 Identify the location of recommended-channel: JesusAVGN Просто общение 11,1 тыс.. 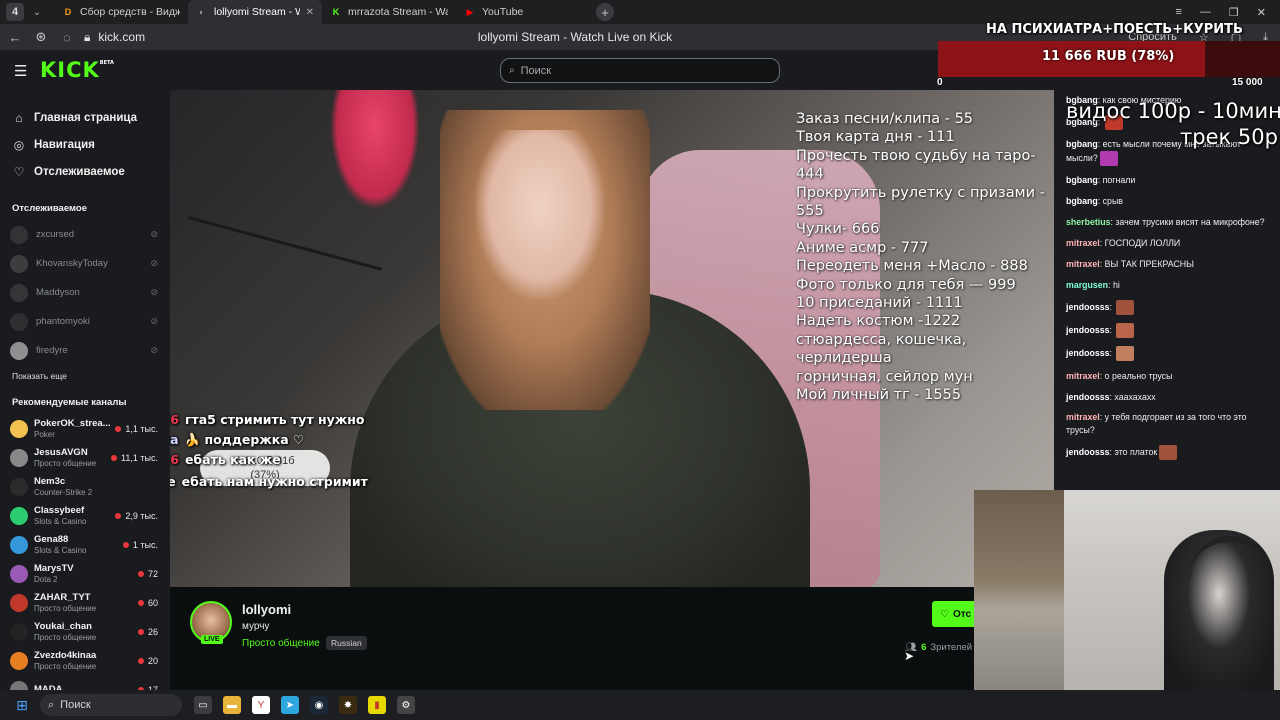
(85, 457).